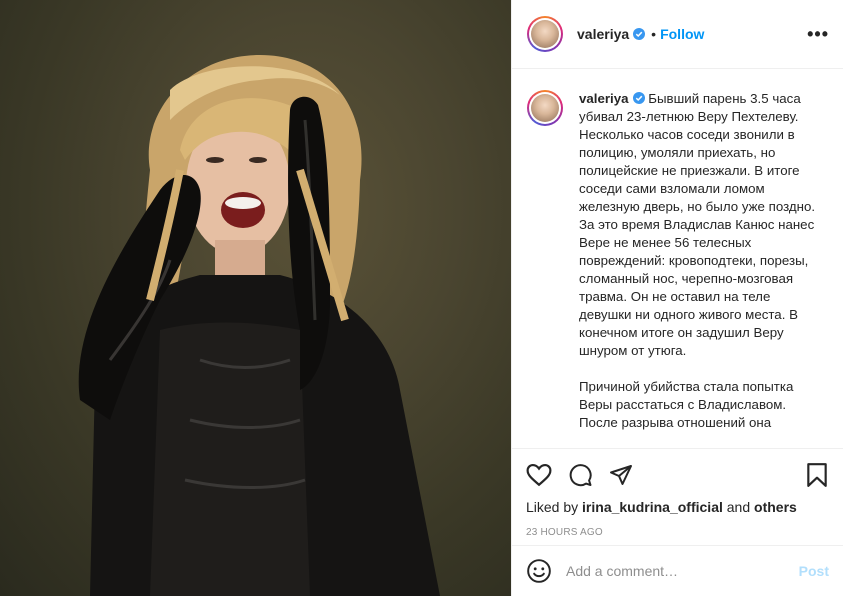 This screenshot has height=596, width=843. Describe the element at coordinates (814, 571) in the screenshot. I see `post-comment-button: Post` at that location.